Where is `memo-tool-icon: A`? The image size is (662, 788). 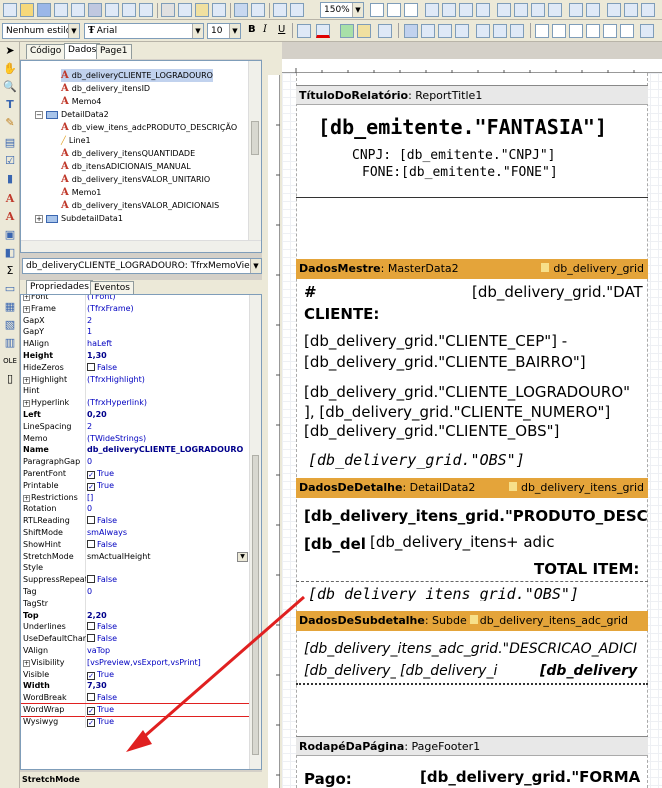
memo-tool-icon: A is located at coordinates (10, 199).